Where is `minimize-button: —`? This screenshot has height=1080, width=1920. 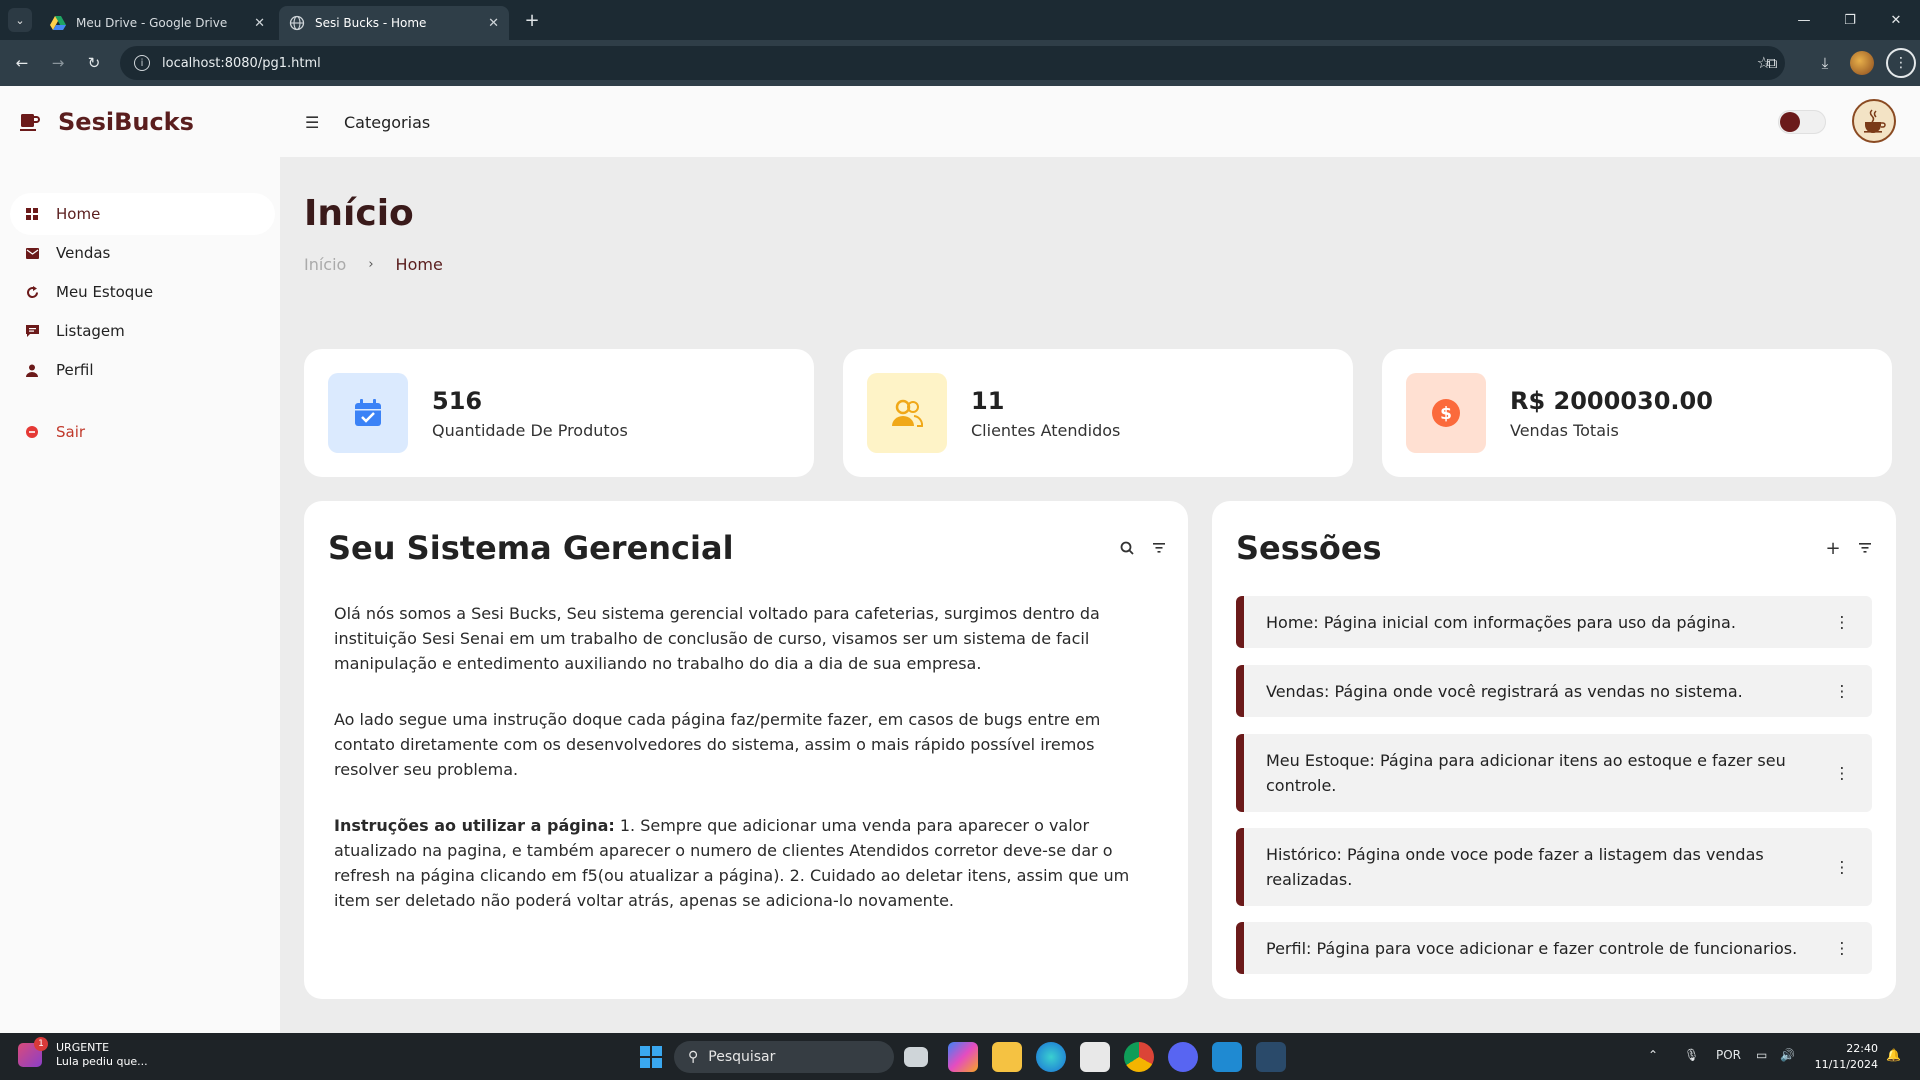
minimize-button: — is located at coordinates (1804, 20).